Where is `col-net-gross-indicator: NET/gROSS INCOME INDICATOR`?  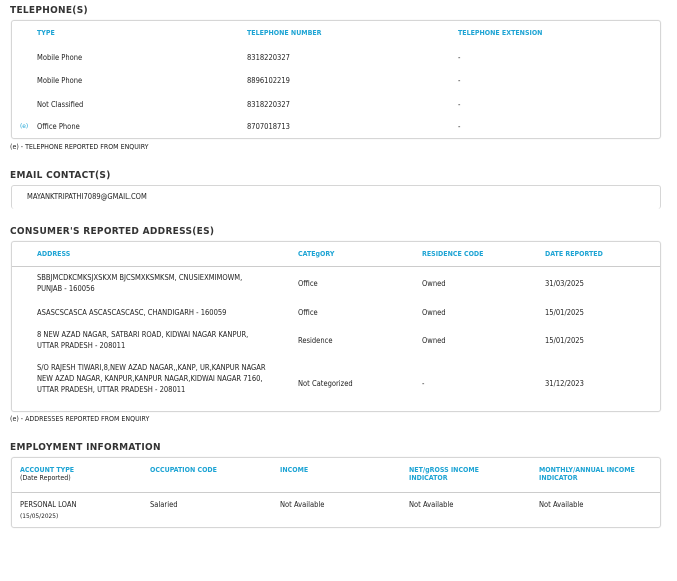
col-net-gross-indicator: NET/gROSS INCOME INDICATOR is located at coordinates (444, 474).